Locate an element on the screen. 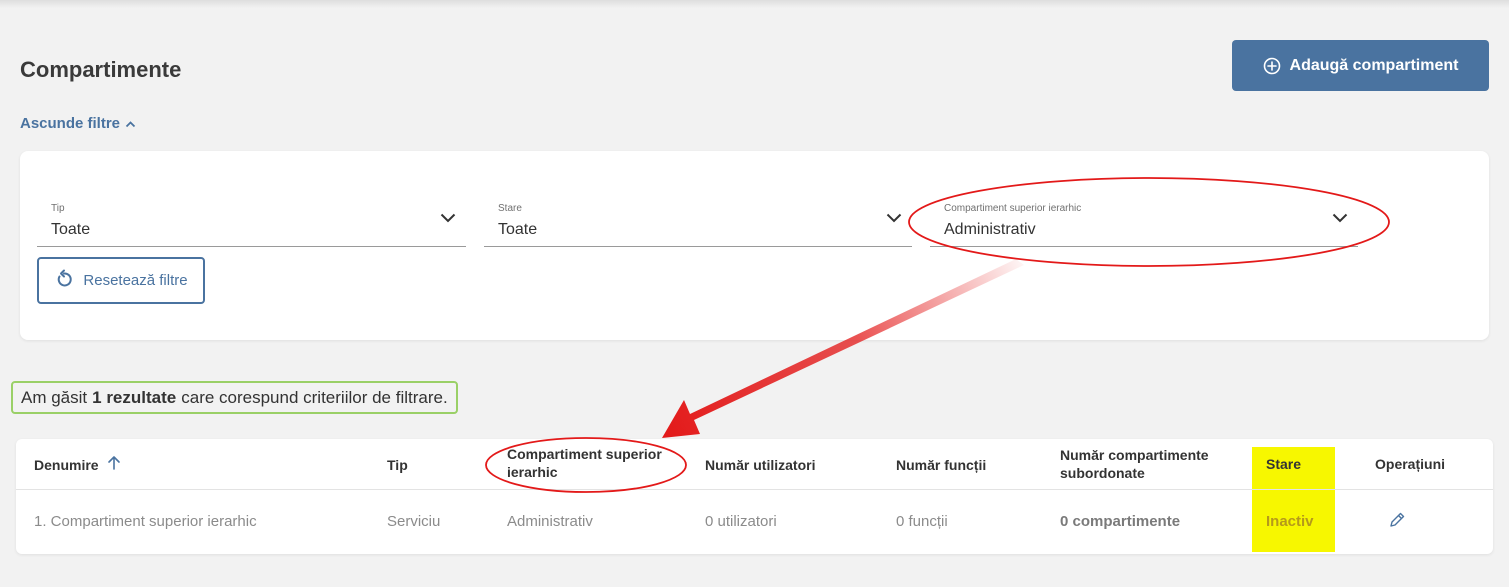 The height and width of the screenshot is (587, 1509). row-functii: 0 funcții is located at coordinates (922, 521).